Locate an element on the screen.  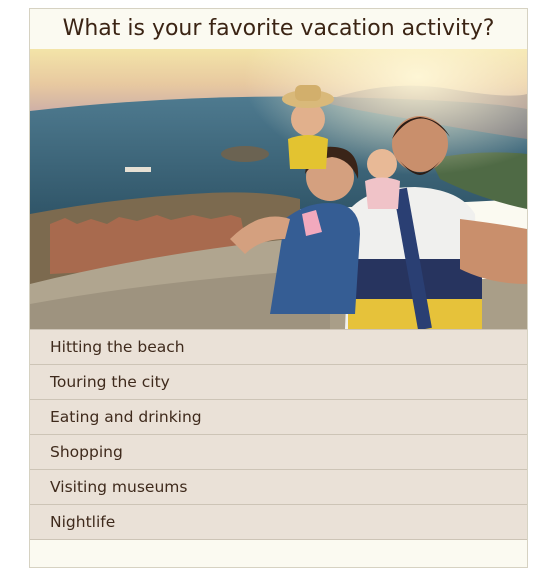
poll-option-shopping: Shopping is located at coordinates (278, 452).